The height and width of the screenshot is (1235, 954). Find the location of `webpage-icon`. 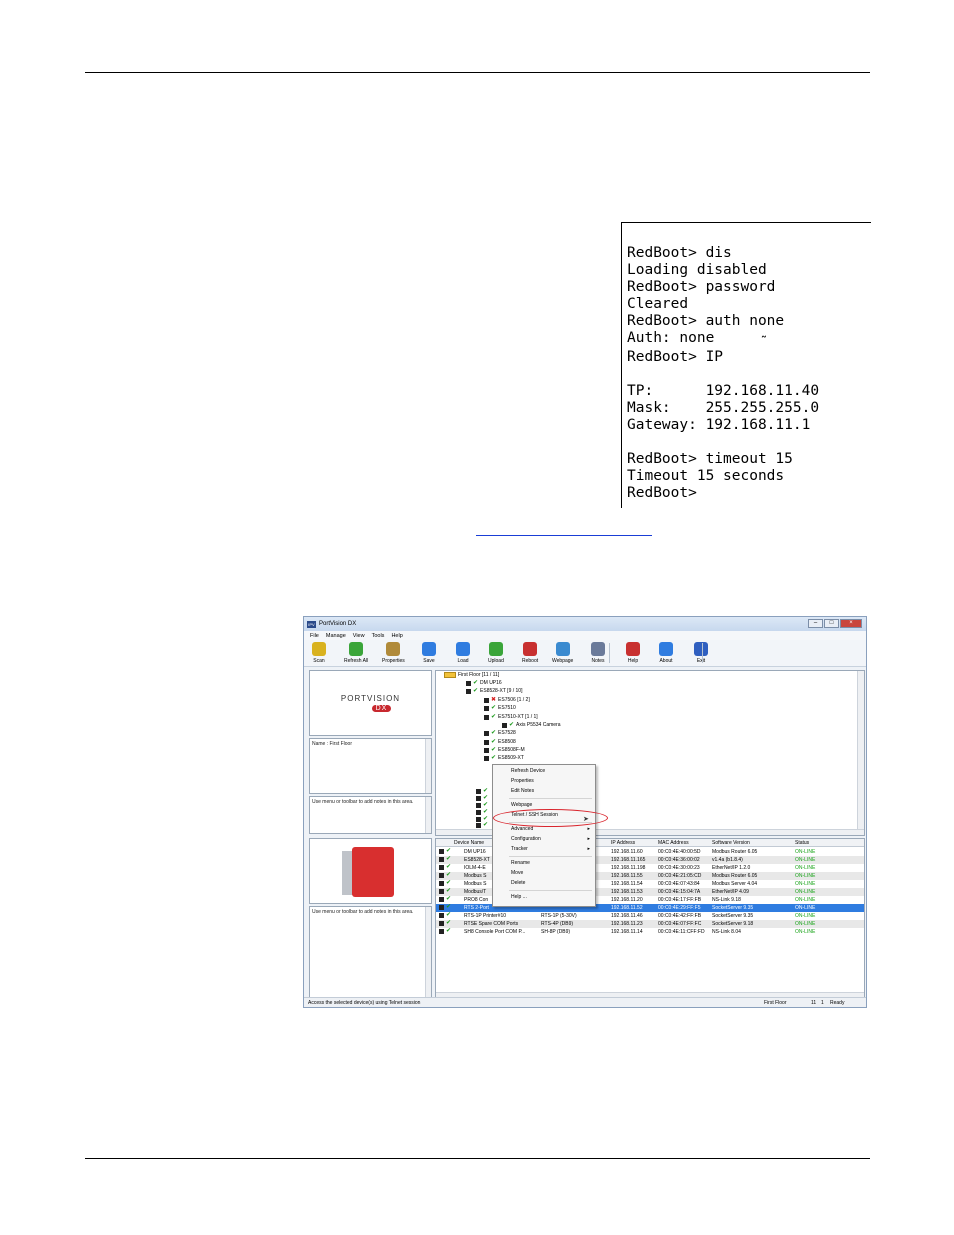

webpage-icon is located at coordinates (562, 649).